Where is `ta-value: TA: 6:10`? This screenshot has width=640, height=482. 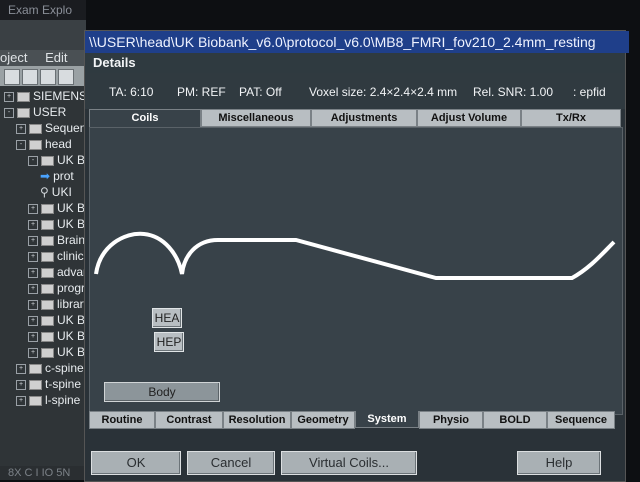
ta-value: TA: 6:10 is located at coordinates (131, 92).